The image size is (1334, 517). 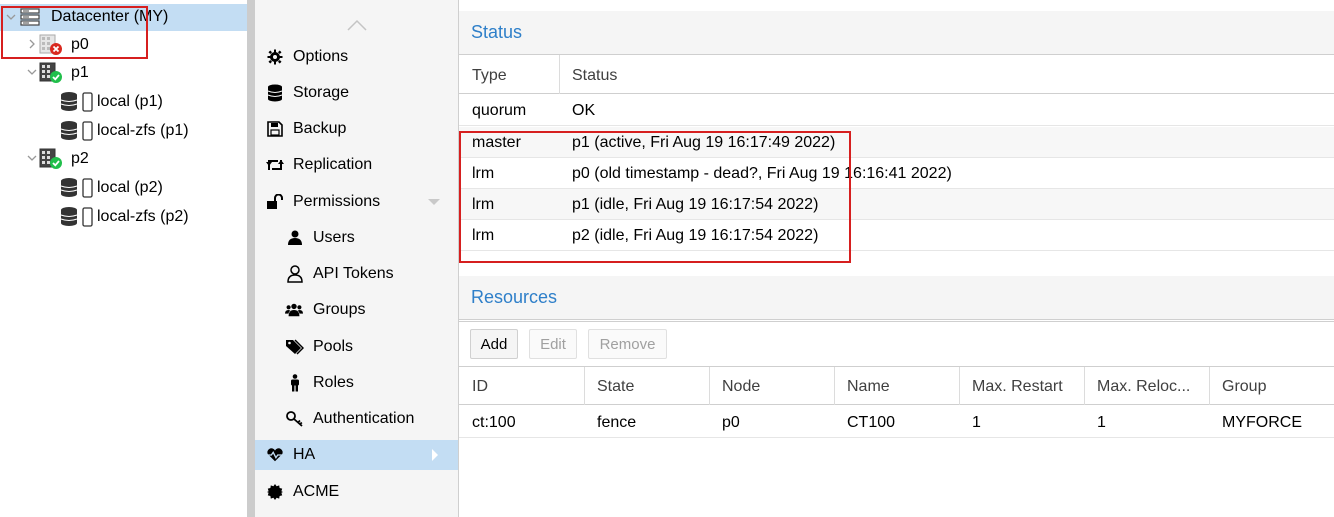 I want to click on tree-item-storage: local (p1), so click(x=123, y=101).